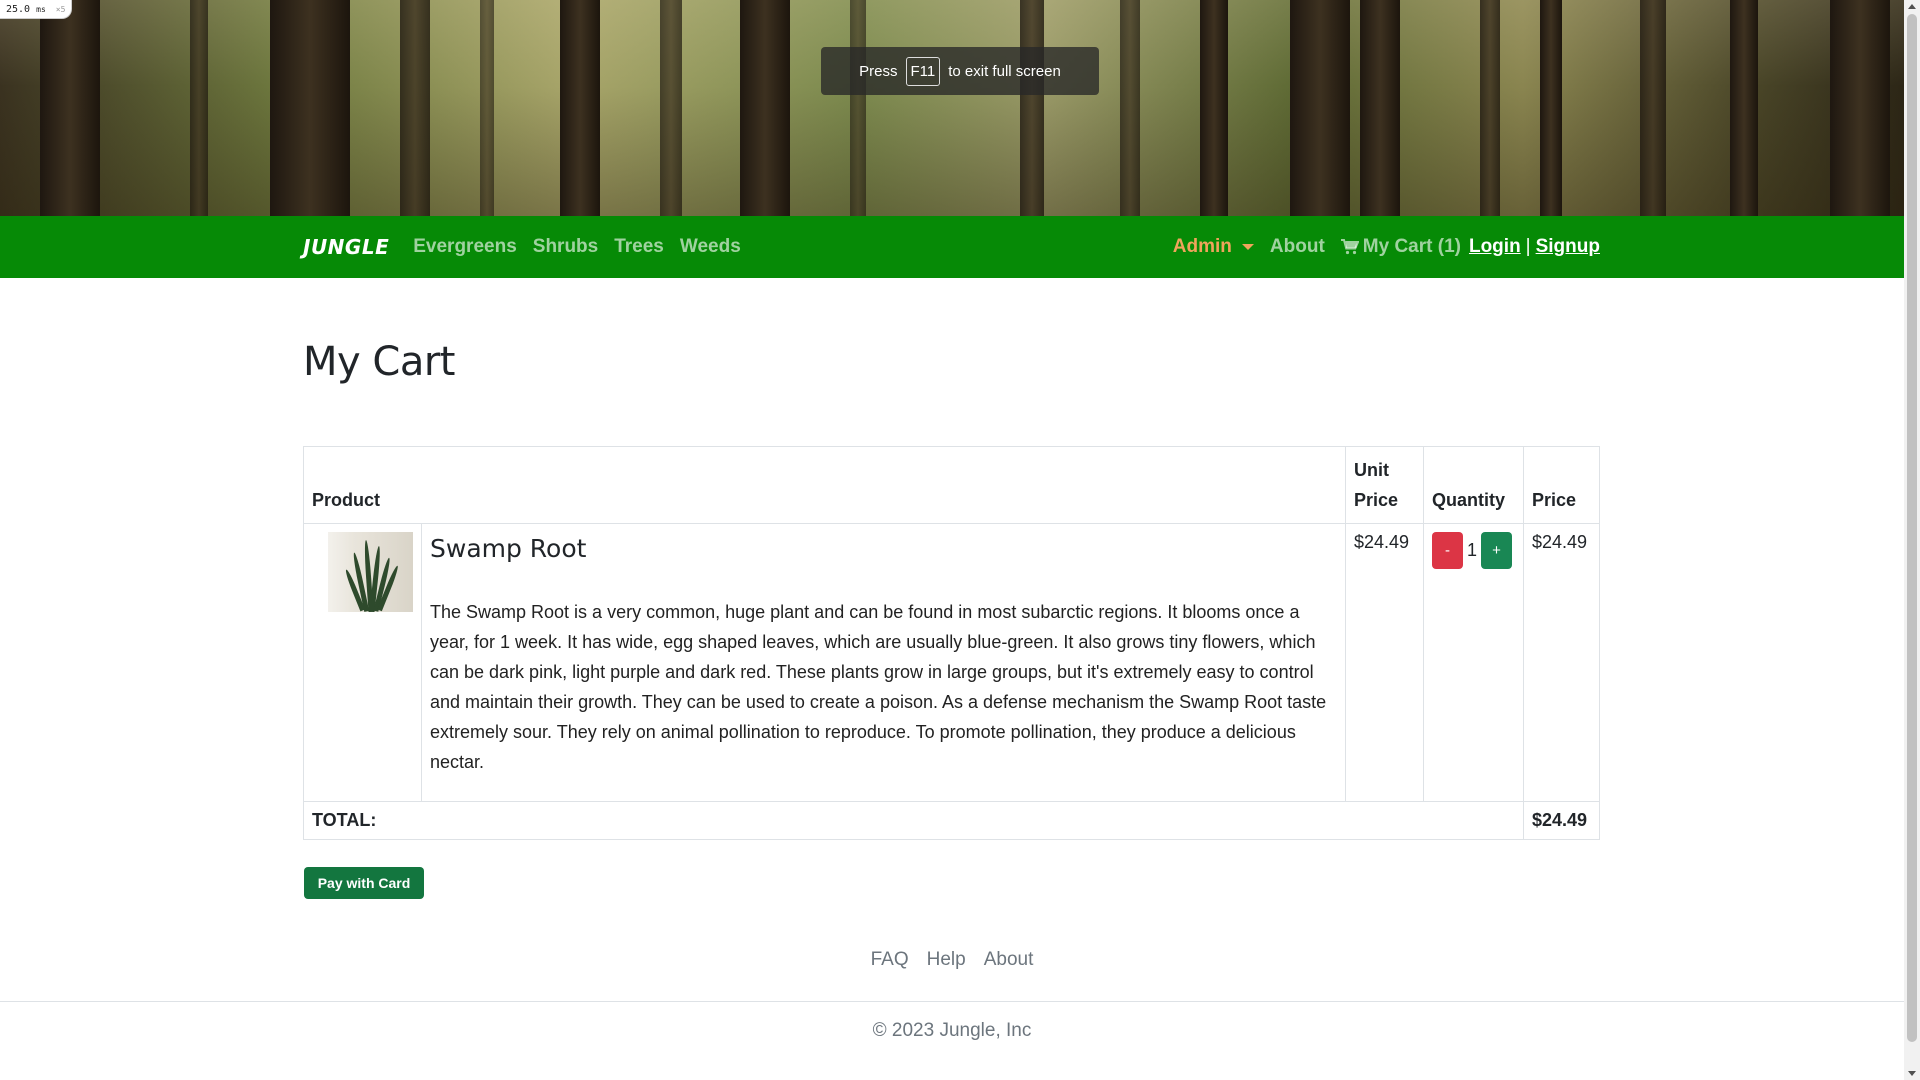 The width and height of the screenshot is (1920, 1080). I want to click on product-thumb-cell, so click(362, 662).